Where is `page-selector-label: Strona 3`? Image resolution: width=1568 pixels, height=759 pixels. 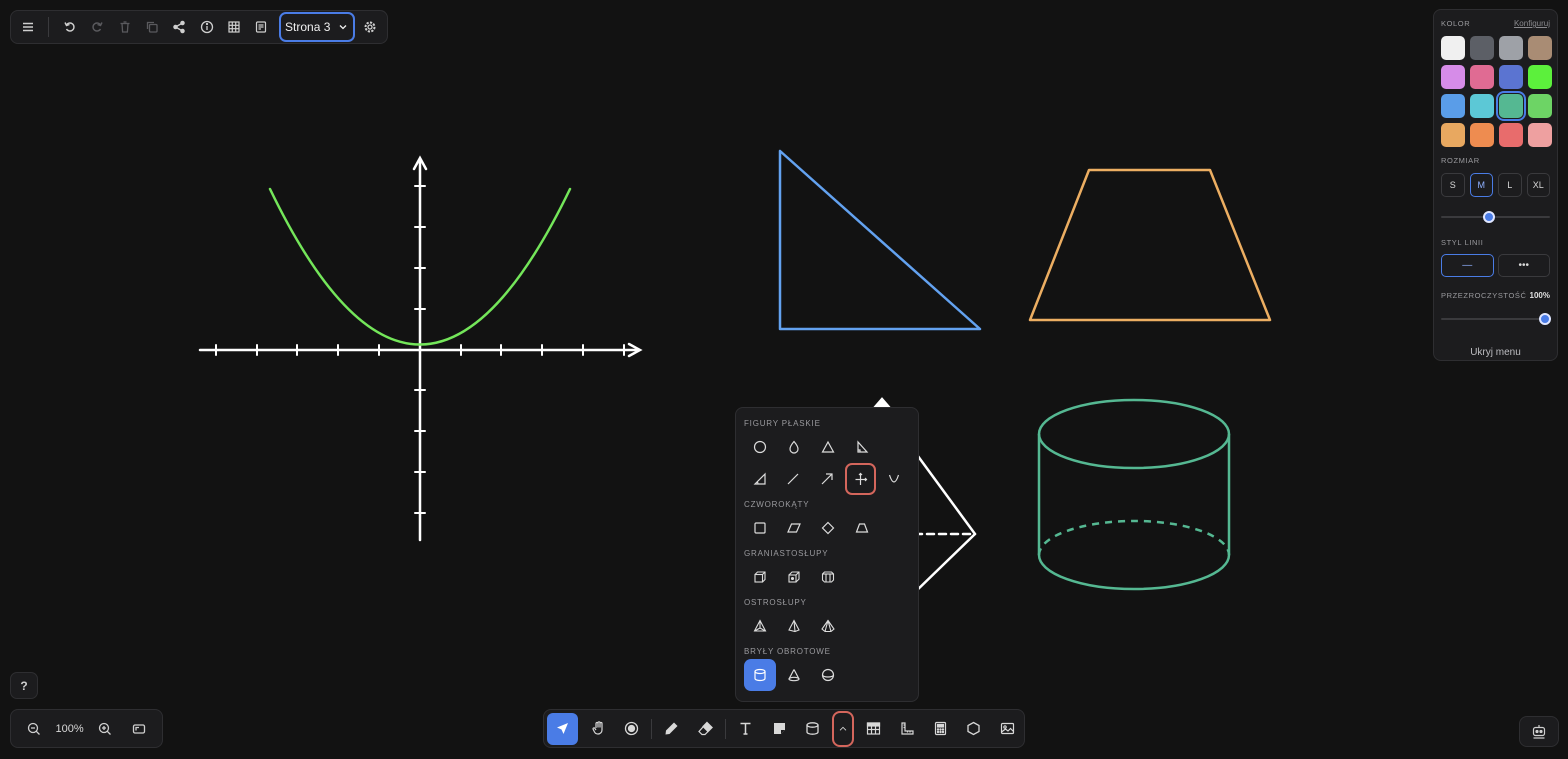
page-selector-label: Strona 3 is located at coordinates (308, 27).